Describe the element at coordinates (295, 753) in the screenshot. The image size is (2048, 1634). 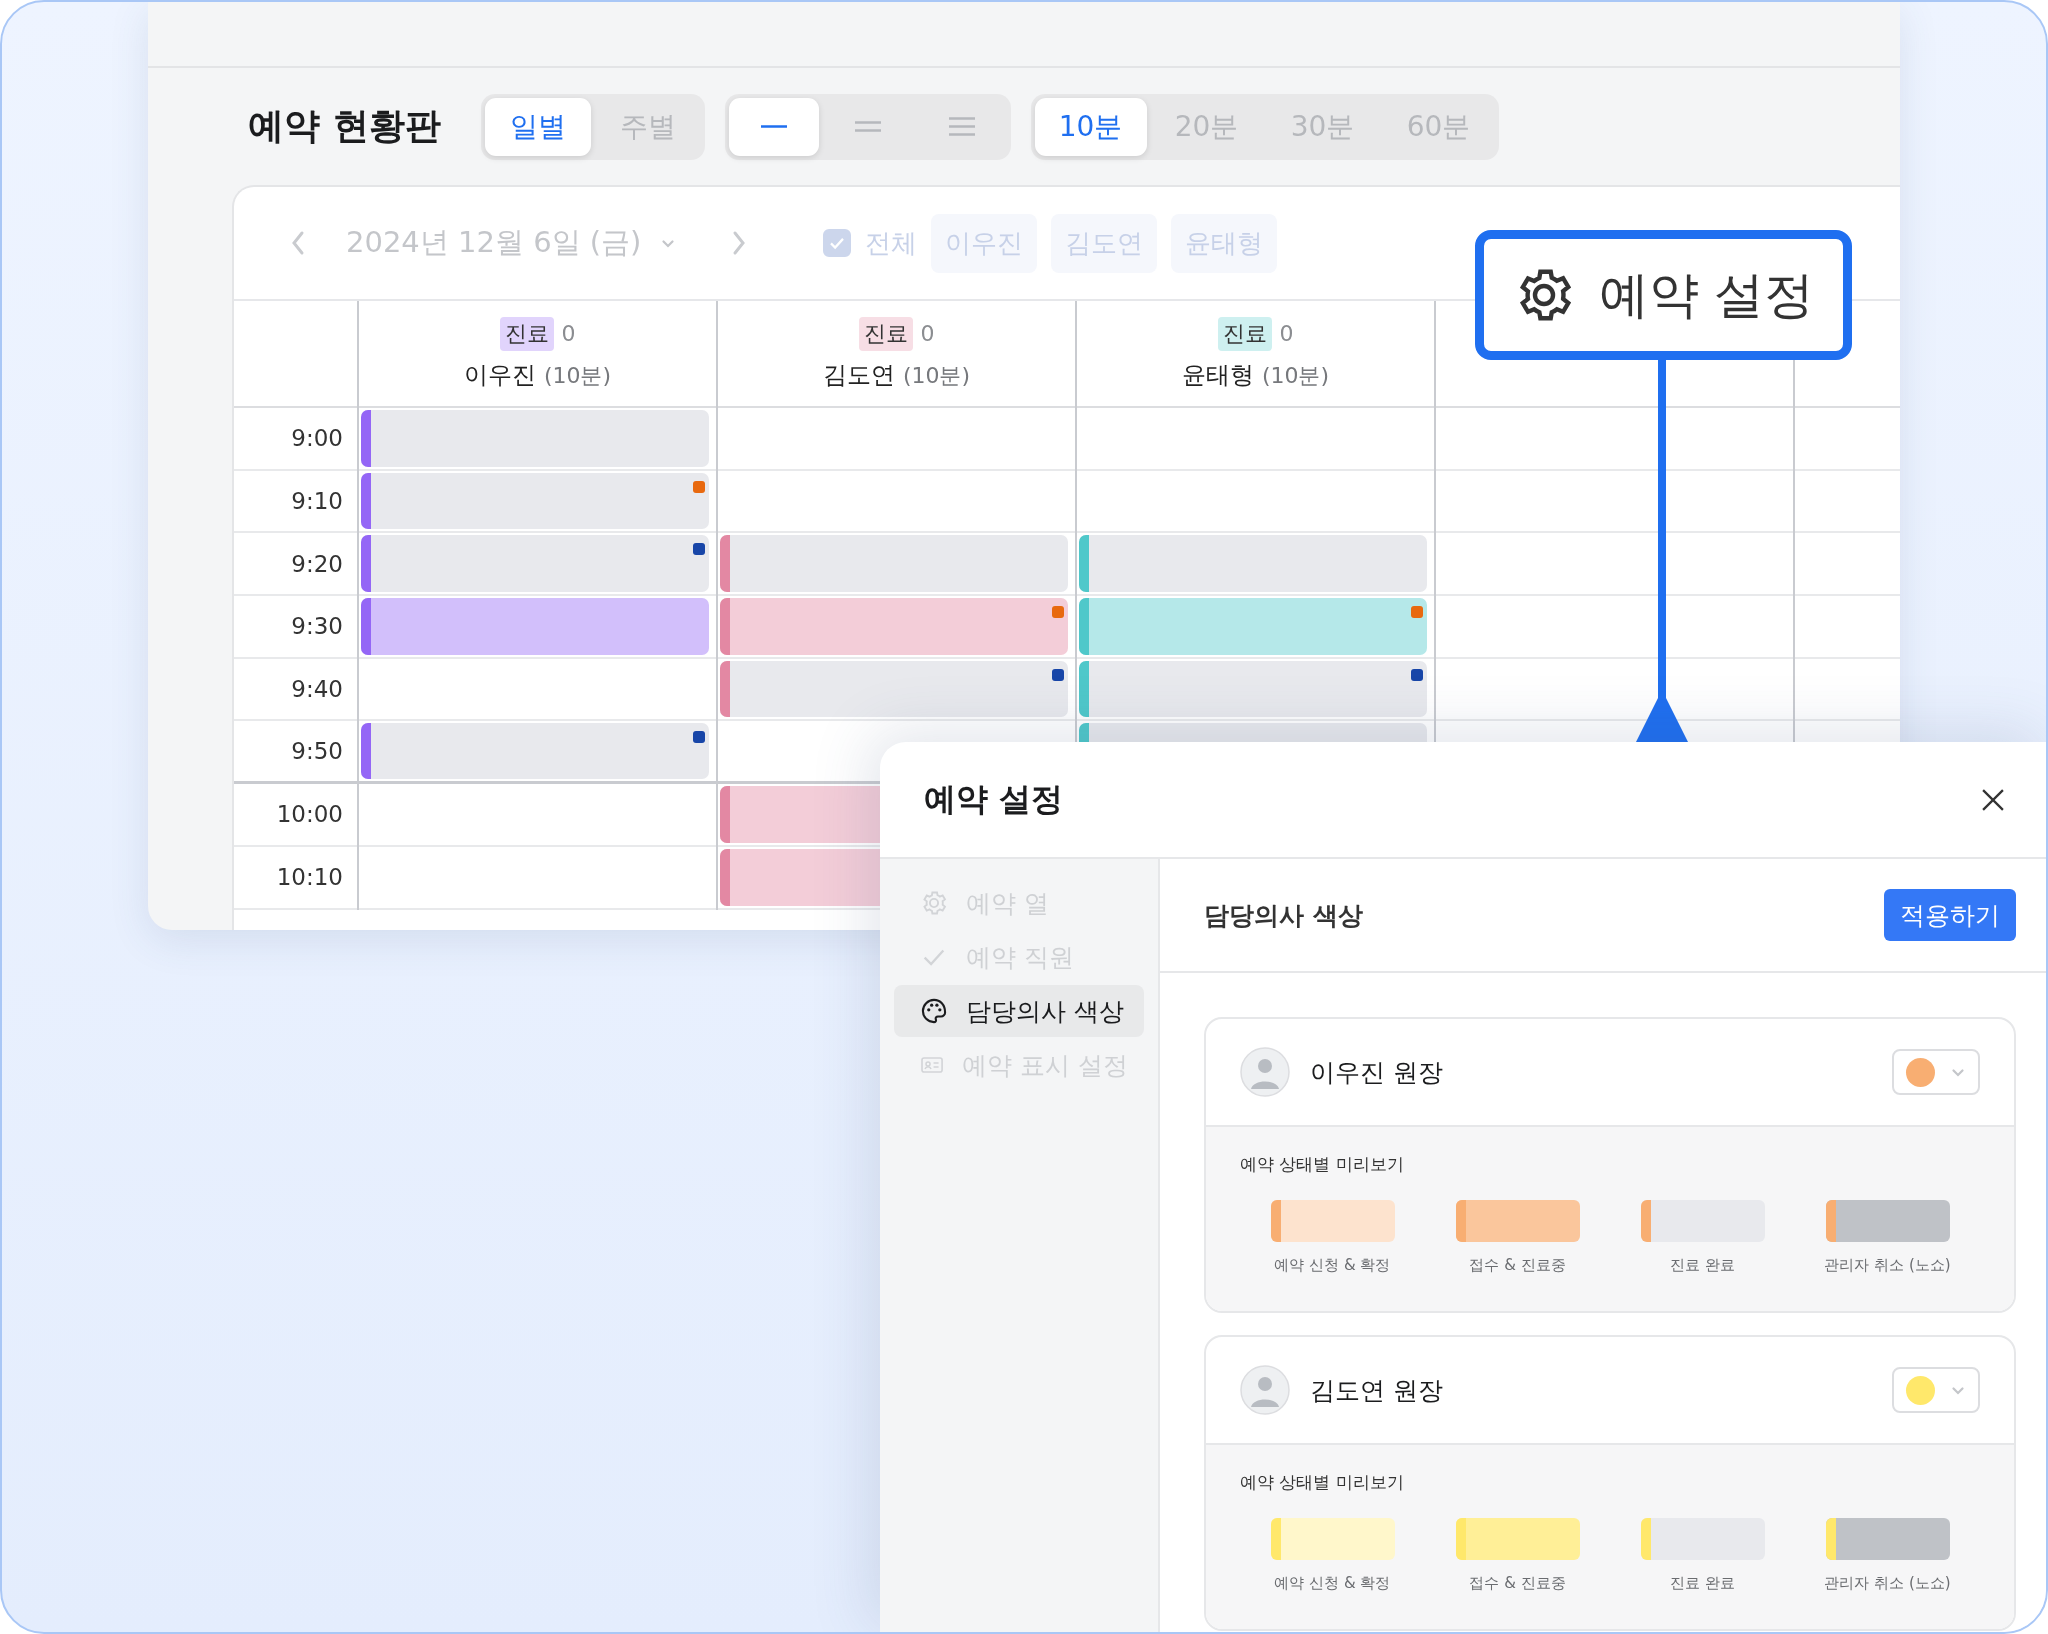
I see `time-label: 9:50` at that location.